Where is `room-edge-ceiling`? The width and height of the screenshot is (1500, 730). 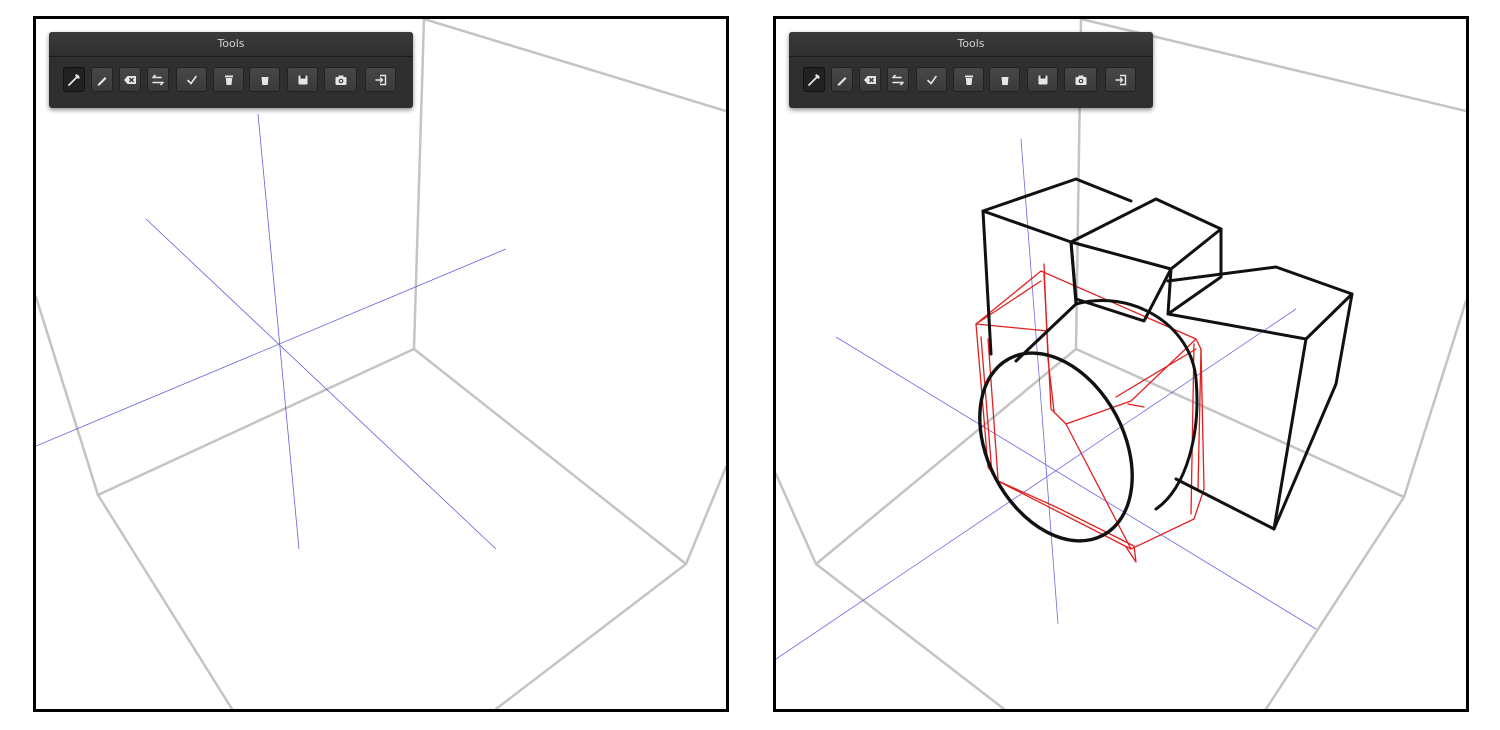 room-edge-ceiling is located at coordinates (574, 66).